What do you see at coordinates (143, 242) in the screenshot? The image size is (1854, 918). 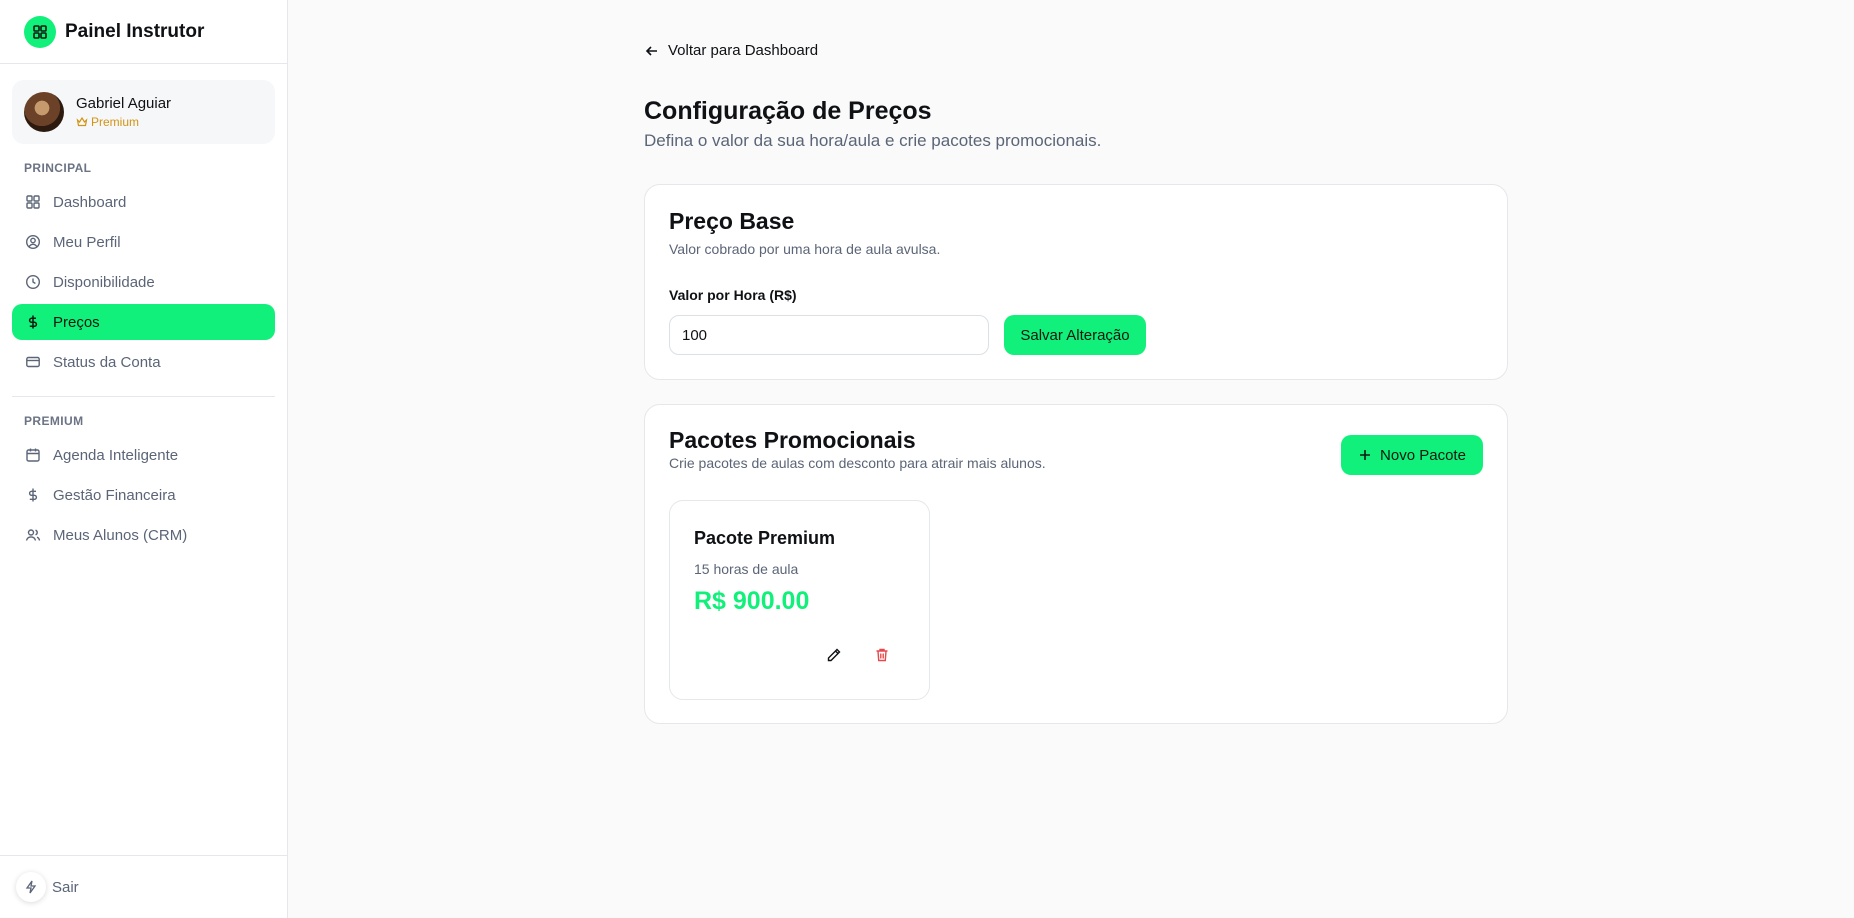 I see `sidebar-item-meu-perfil: Meu Perfil` at bounding box center [143, 242].